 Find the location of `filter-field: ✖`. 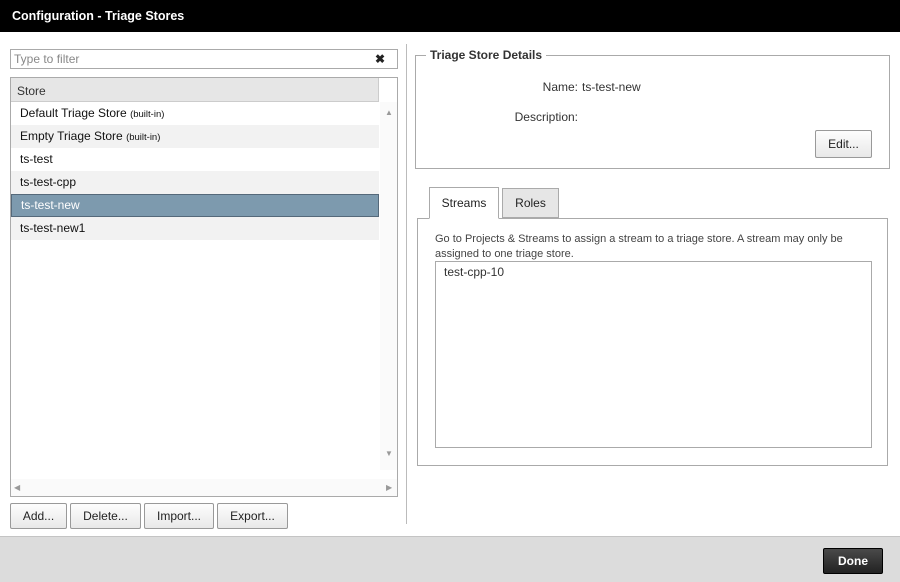

filter-field: ✖ is located at coordinates (204, 59).